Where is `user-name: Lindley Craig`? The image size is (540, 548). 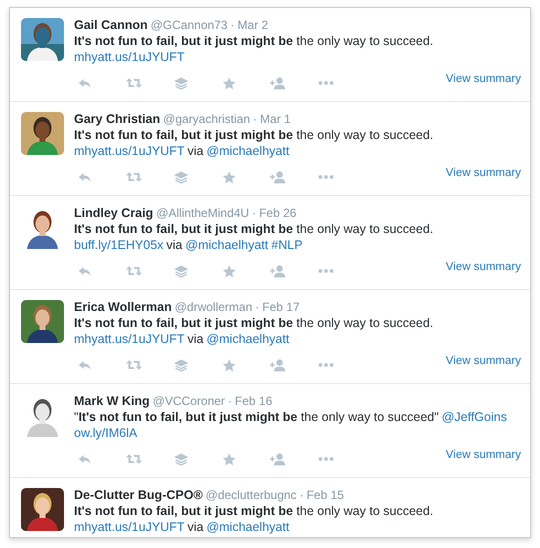
user-name: Lindley Craig is located at coordinates (114, 213).